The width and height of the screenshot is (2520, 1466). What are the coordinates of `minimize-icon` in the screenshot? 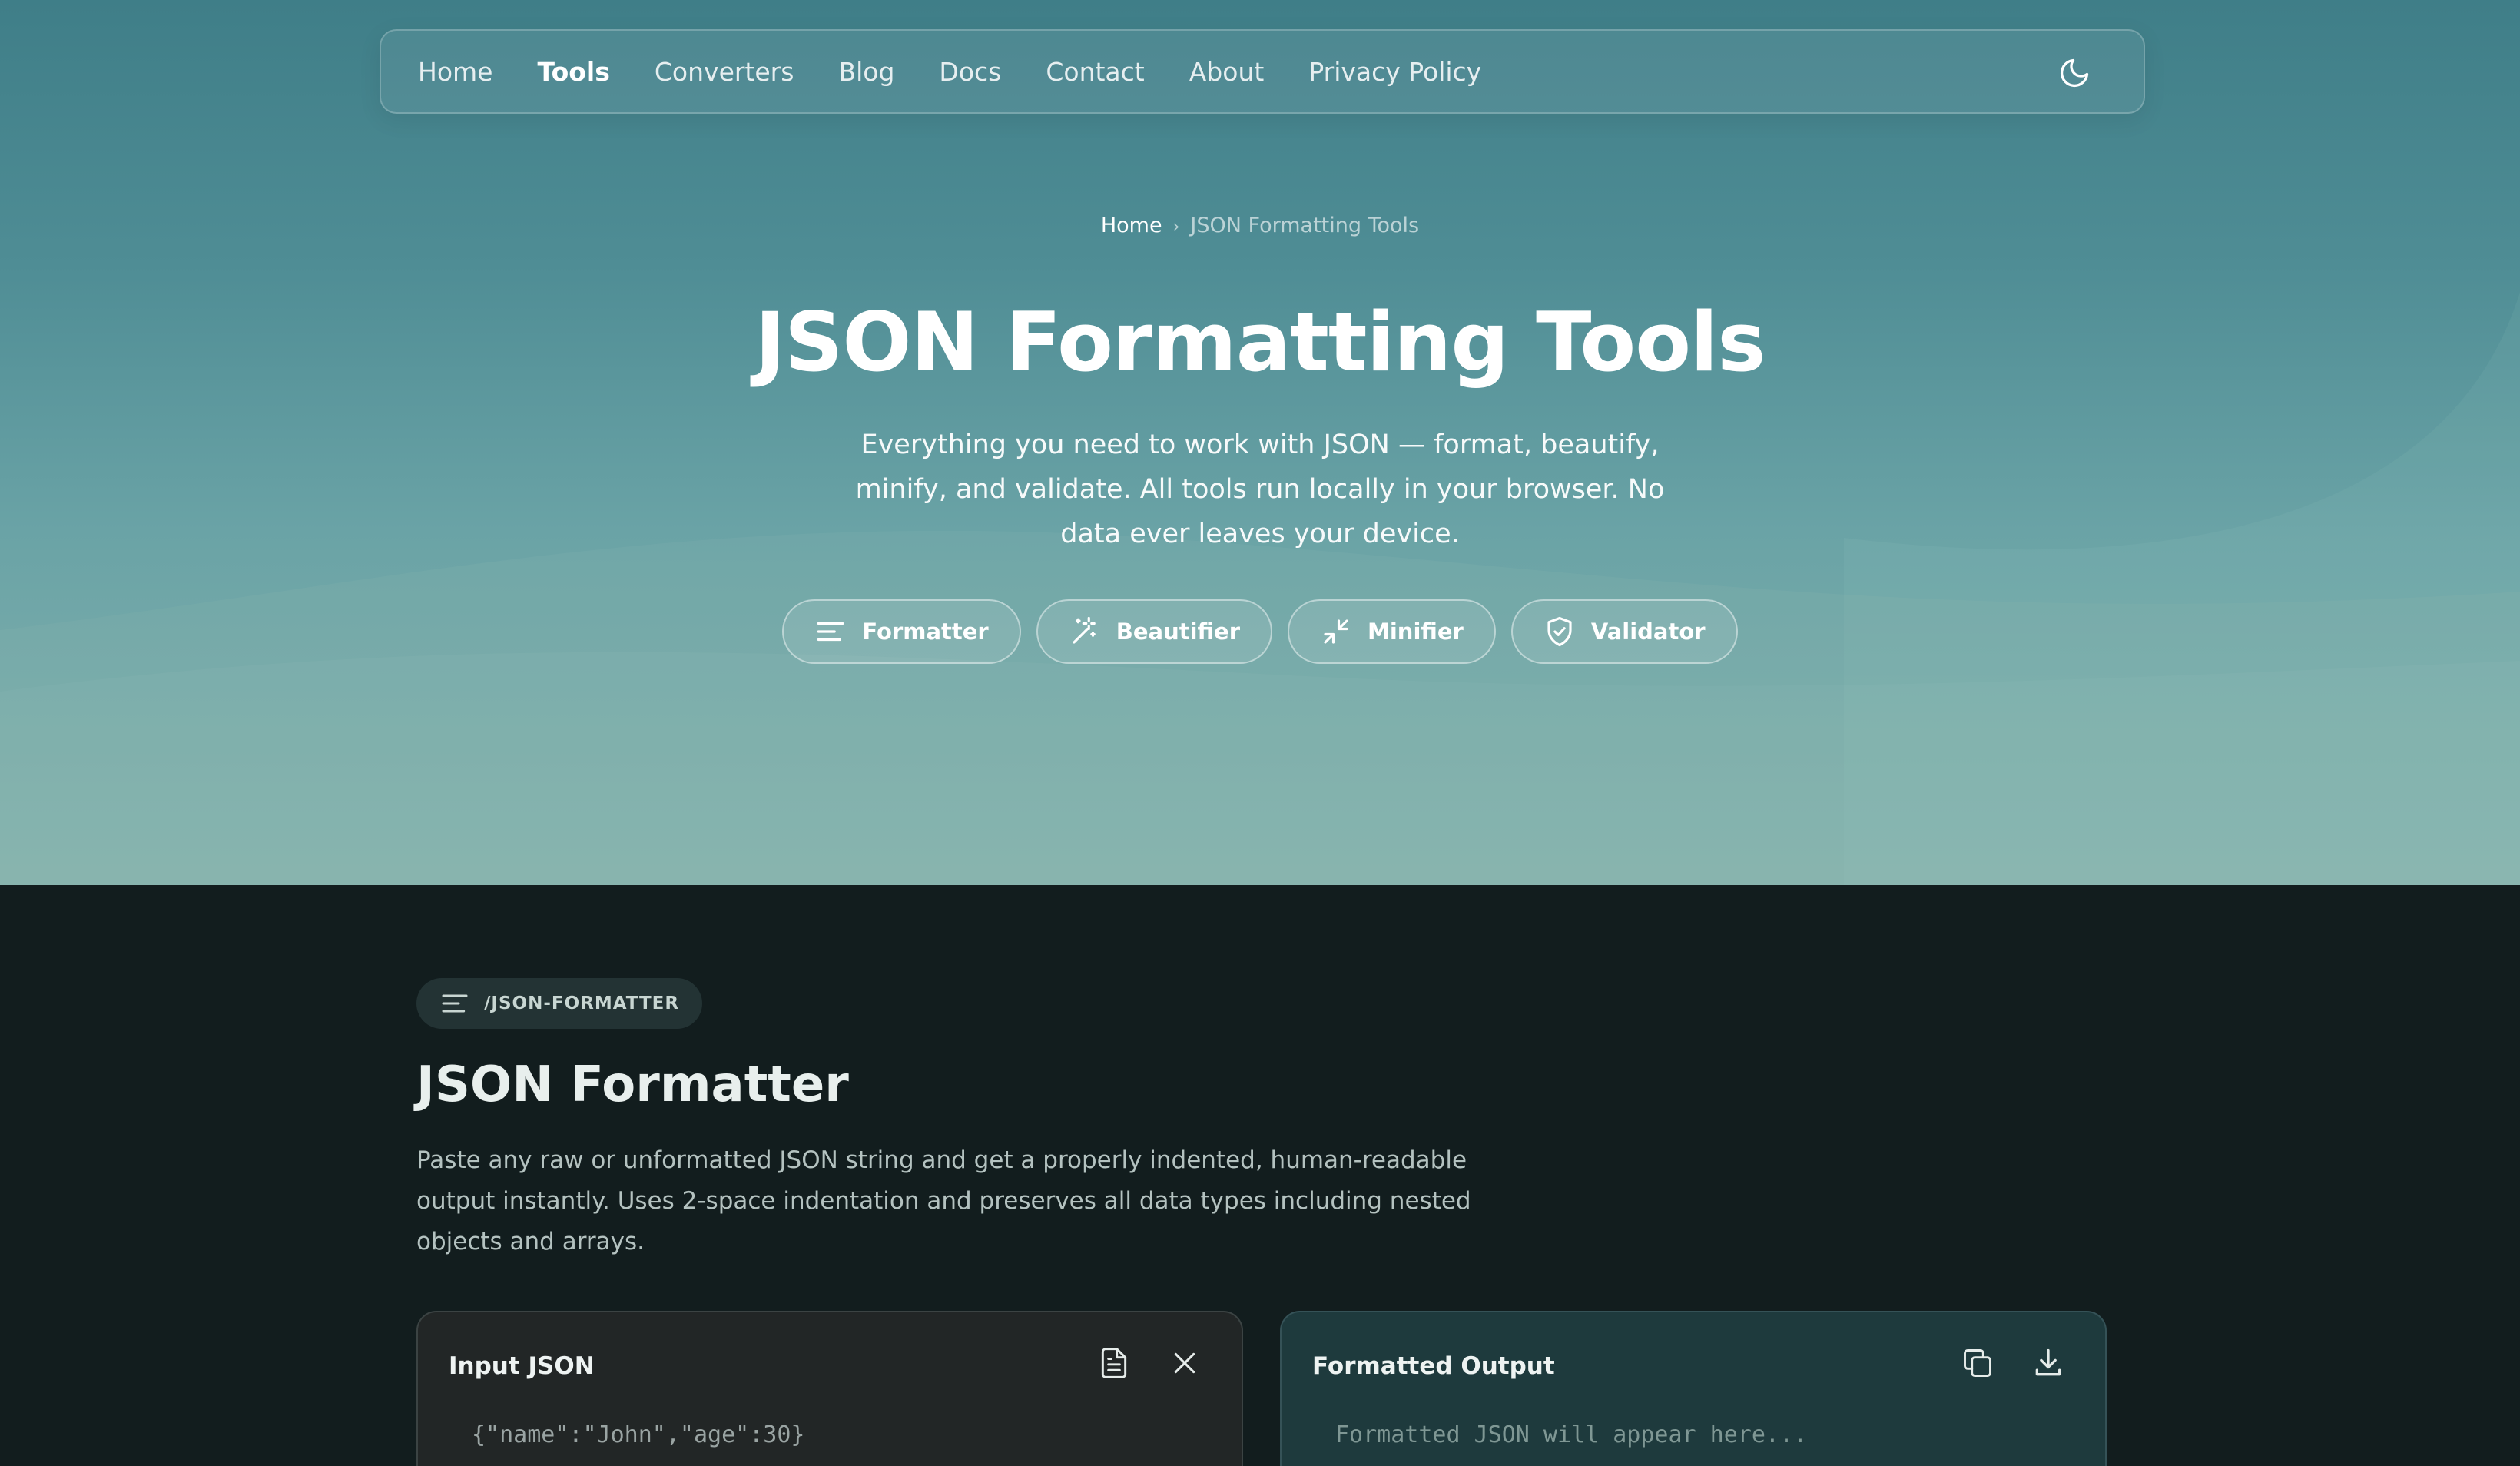 It's located at (1336, 631).